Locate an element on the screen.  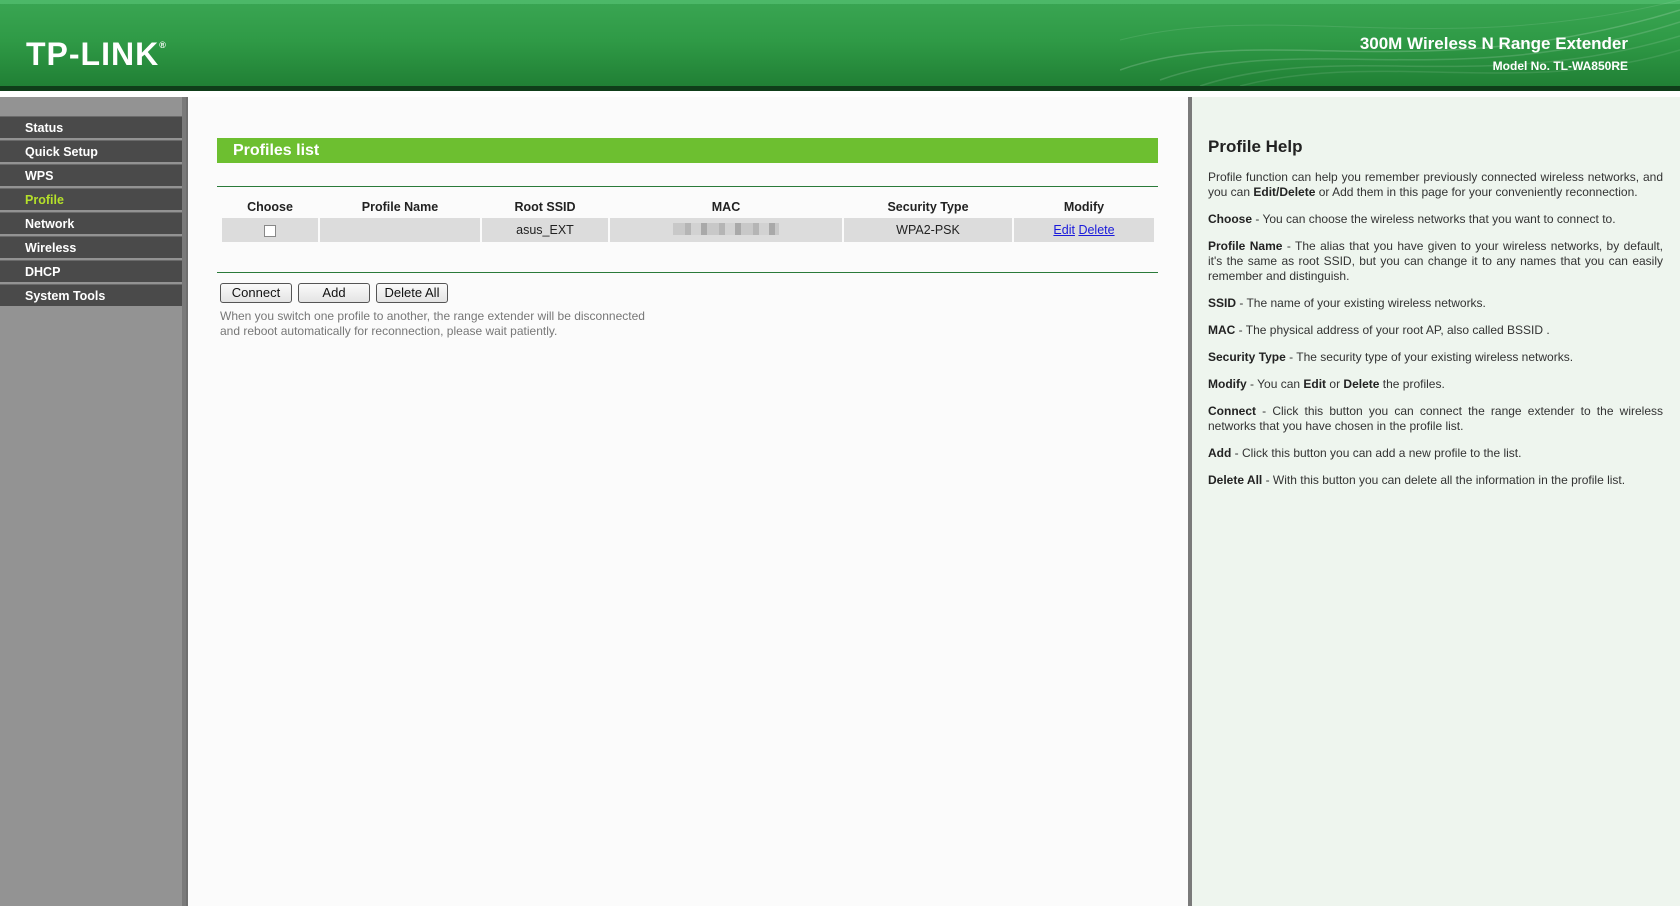
column-header-mac: MAC is located at coordinates (726, 207).